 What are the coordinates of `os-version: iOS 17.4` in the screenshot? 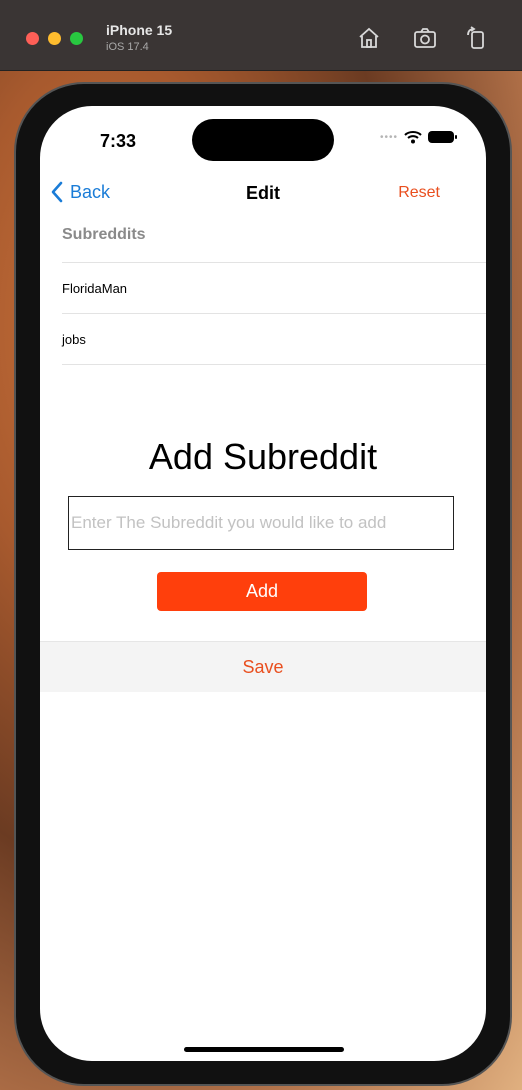 It's located at (127, 47).